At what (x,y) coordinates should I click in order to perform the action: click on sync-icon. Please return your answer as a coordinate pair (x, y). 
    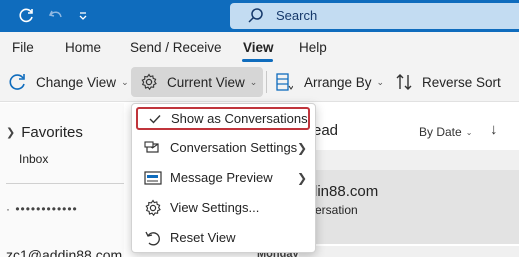
    Looking at the image, I should click on (26, 16).